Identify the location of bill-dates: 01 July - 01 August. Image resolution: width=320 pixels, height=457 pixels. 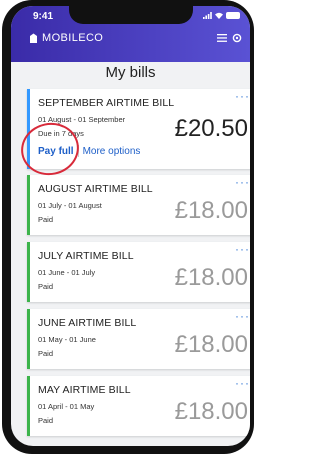
(70, 205).